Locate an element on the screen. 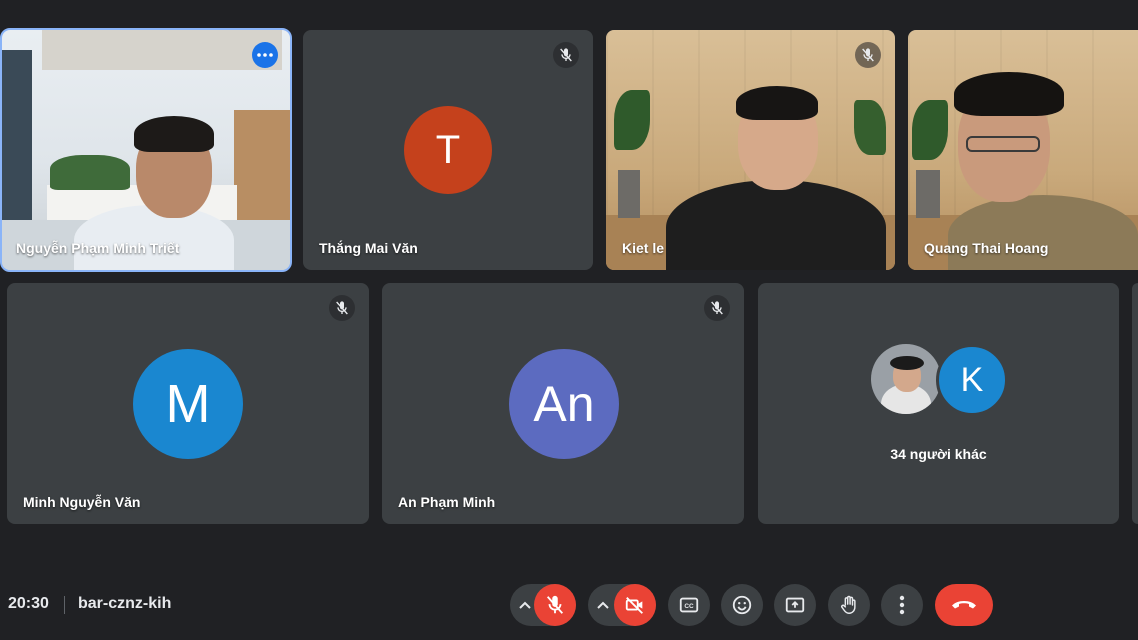 The height and width of the screenshot is (640, 1138). captions-button: CC is located at coordinates (689, 605).